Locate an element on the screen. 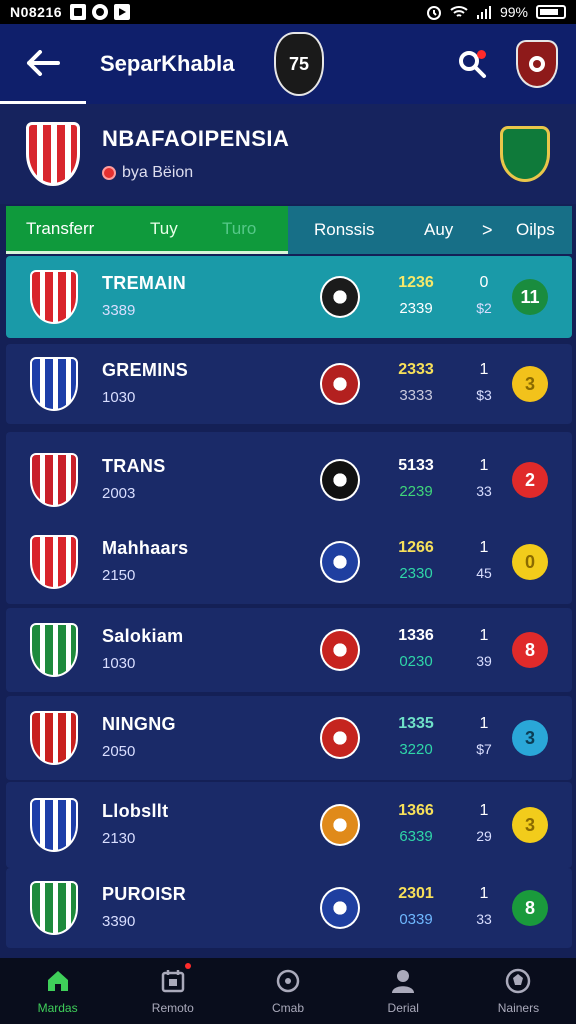  rank-badge: 2 is located at coordinates (530, 480).